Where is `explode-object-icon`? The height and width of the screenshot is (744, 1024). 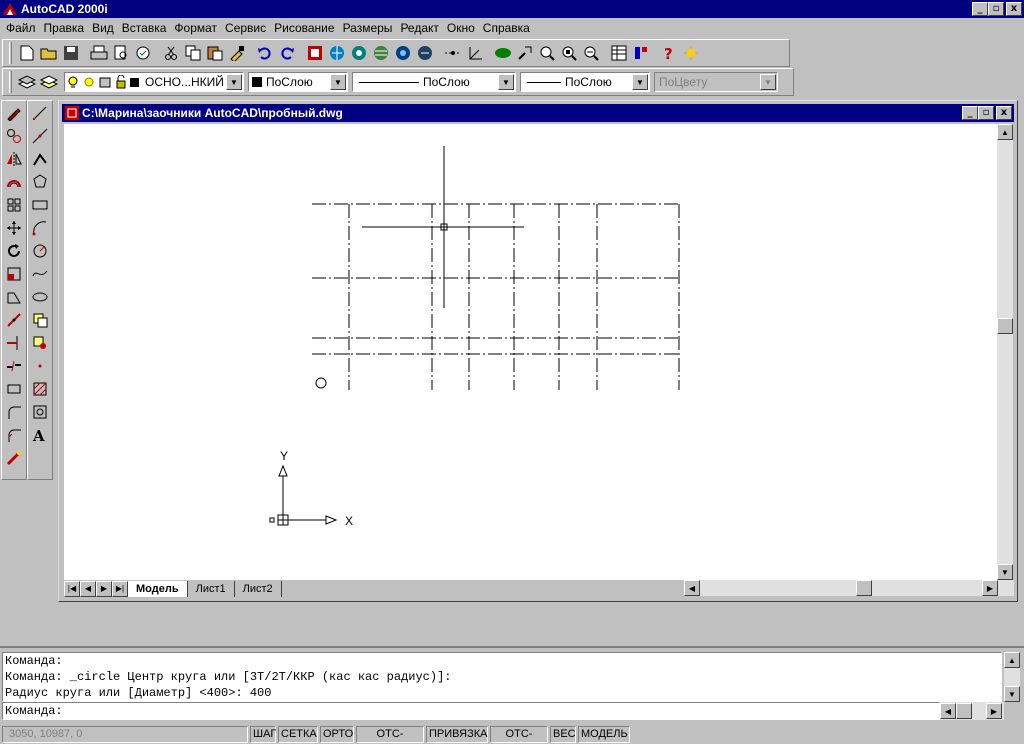 explode-object-icon is located at coordinates (14, 457).